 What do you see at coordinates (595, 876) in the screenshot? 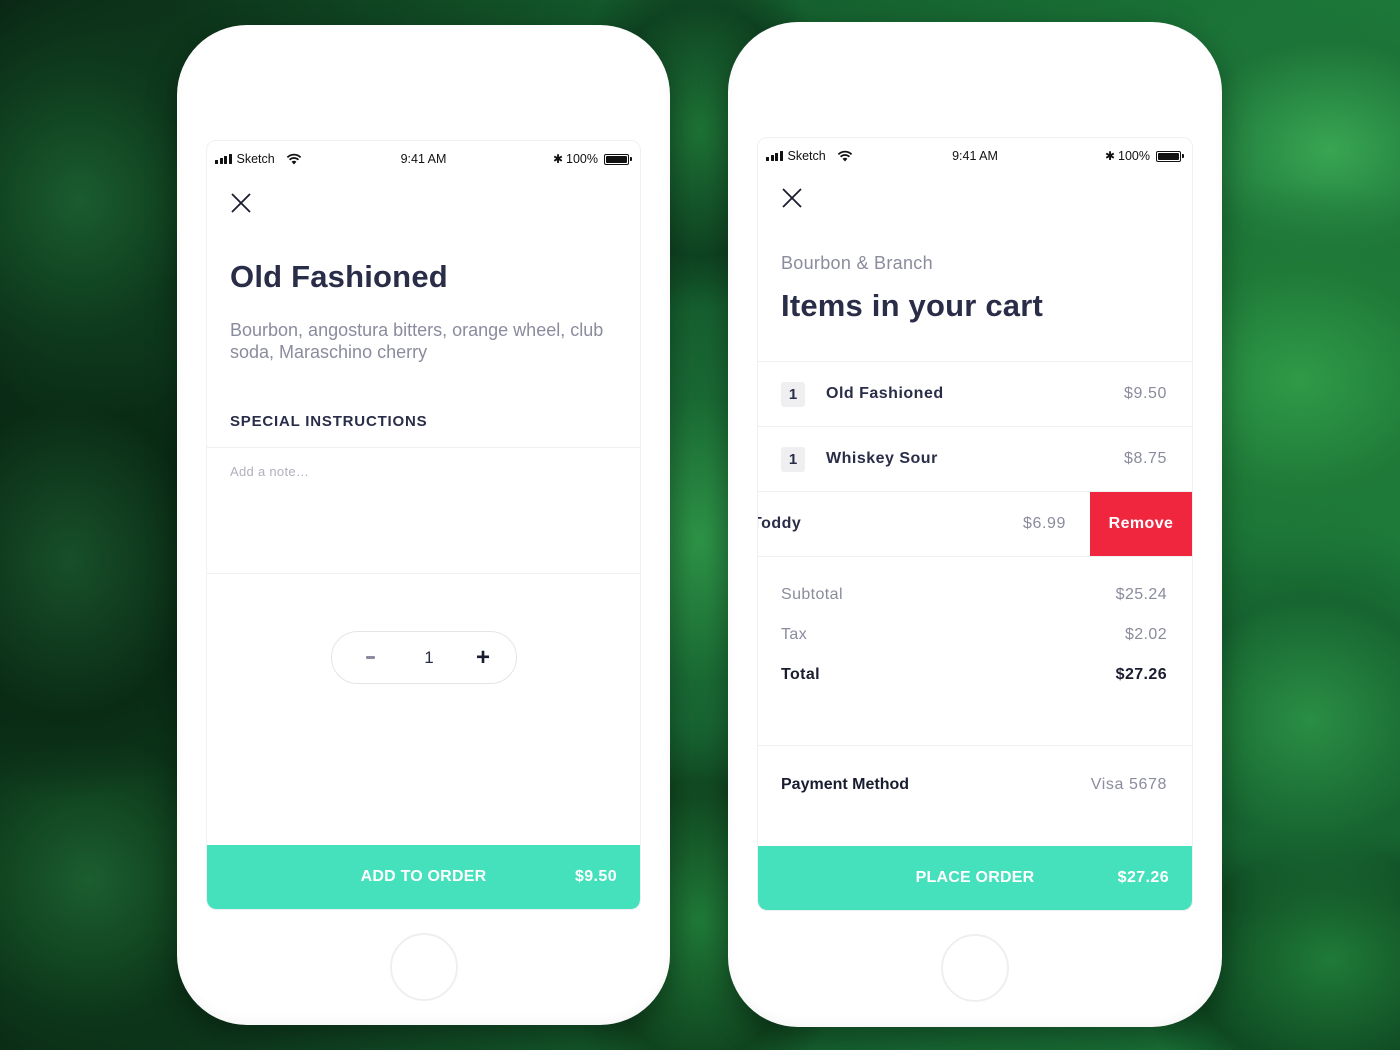
I see `add-to-order-price: $9.50` at bounding box center [595, 876].